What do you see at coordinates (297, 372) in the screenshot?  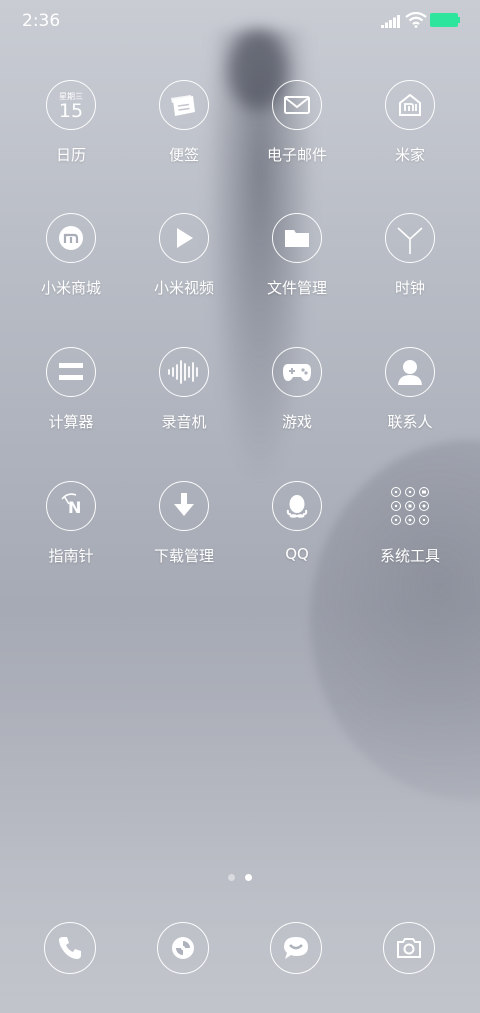 I see `gamepad-icon` at bounding box center [297, 372].